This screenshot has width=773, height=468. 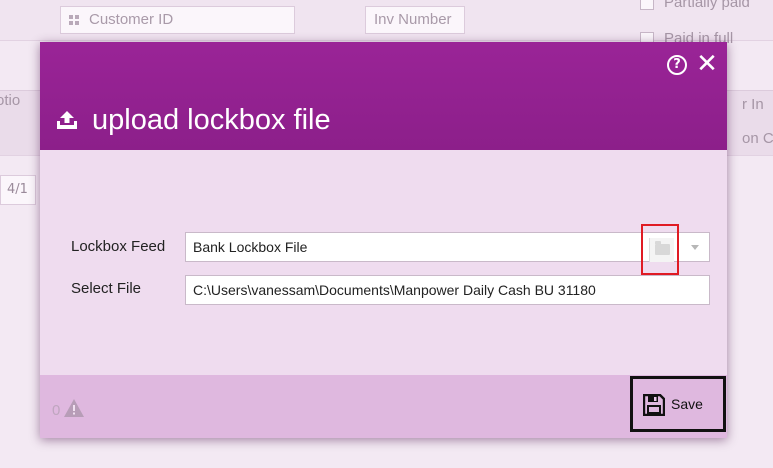 I want to click on background-date-field: 4/1, so click(x=18, y=190).